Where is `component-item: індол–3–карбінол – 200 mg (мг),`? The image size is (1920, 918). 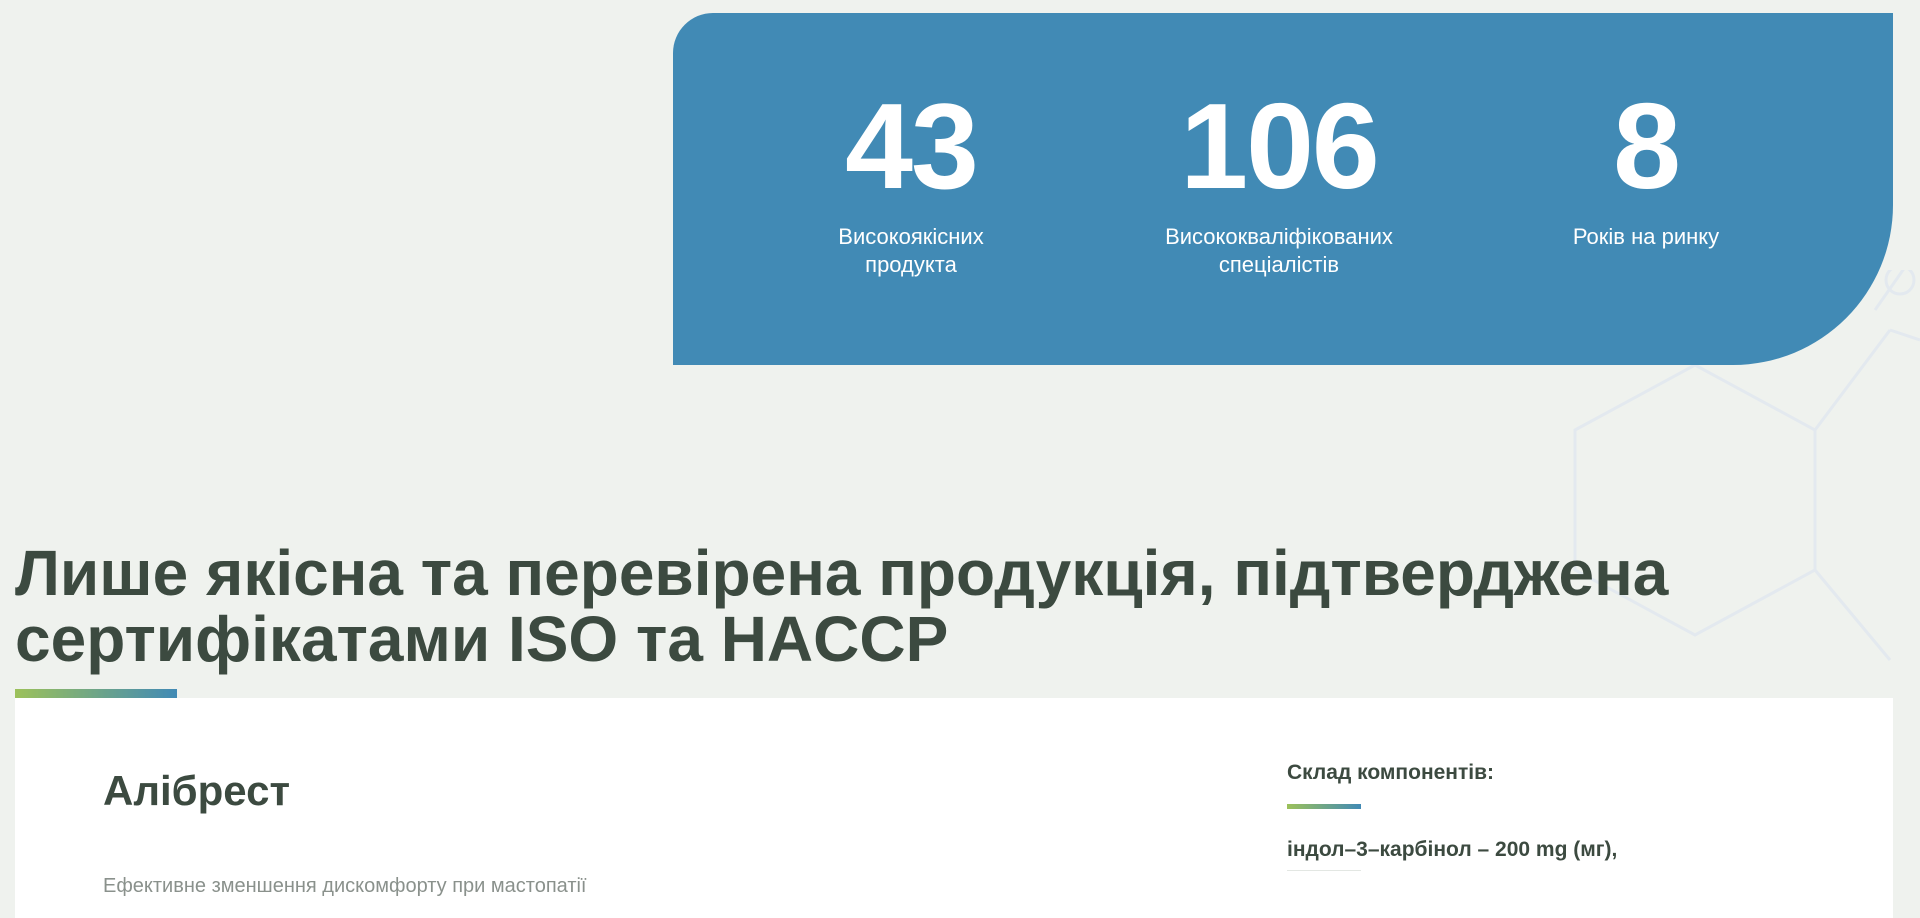 component-item: індол–3–карбінол – 200 mg (мг), is located at coordinates (1452, 849).